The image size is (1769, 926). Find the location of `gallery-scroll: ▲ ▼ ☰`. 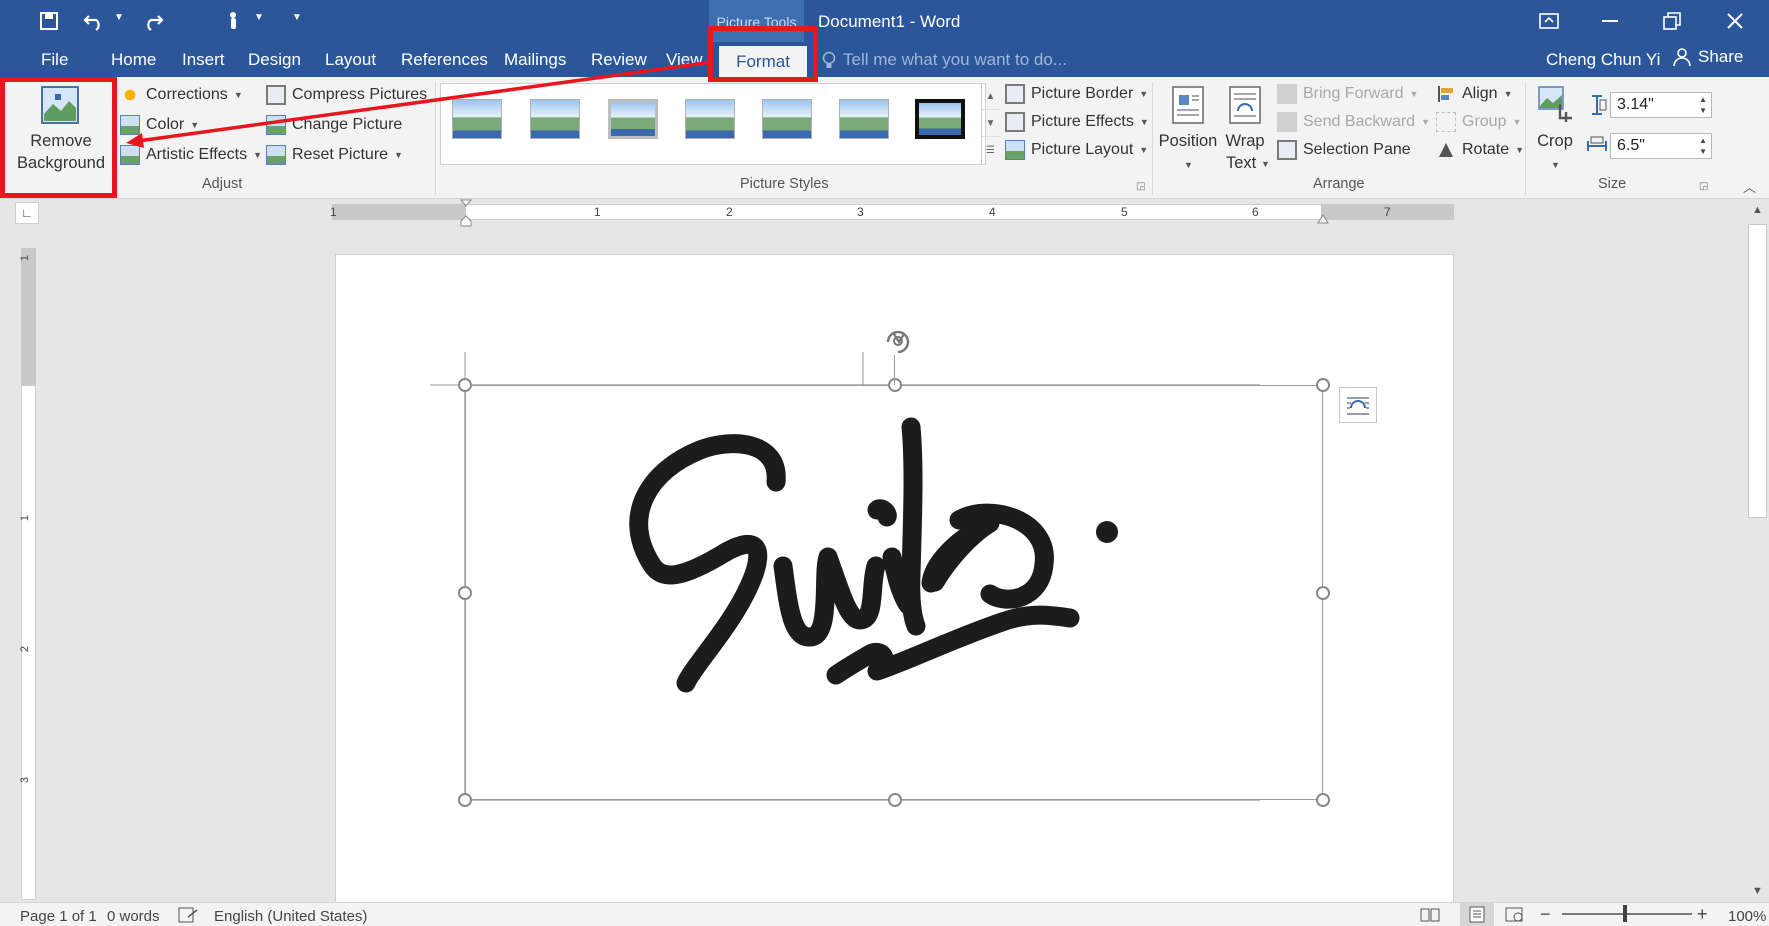

gallery-scroll: ▲ ▼ ☰ is located at coordinates (990, 124).